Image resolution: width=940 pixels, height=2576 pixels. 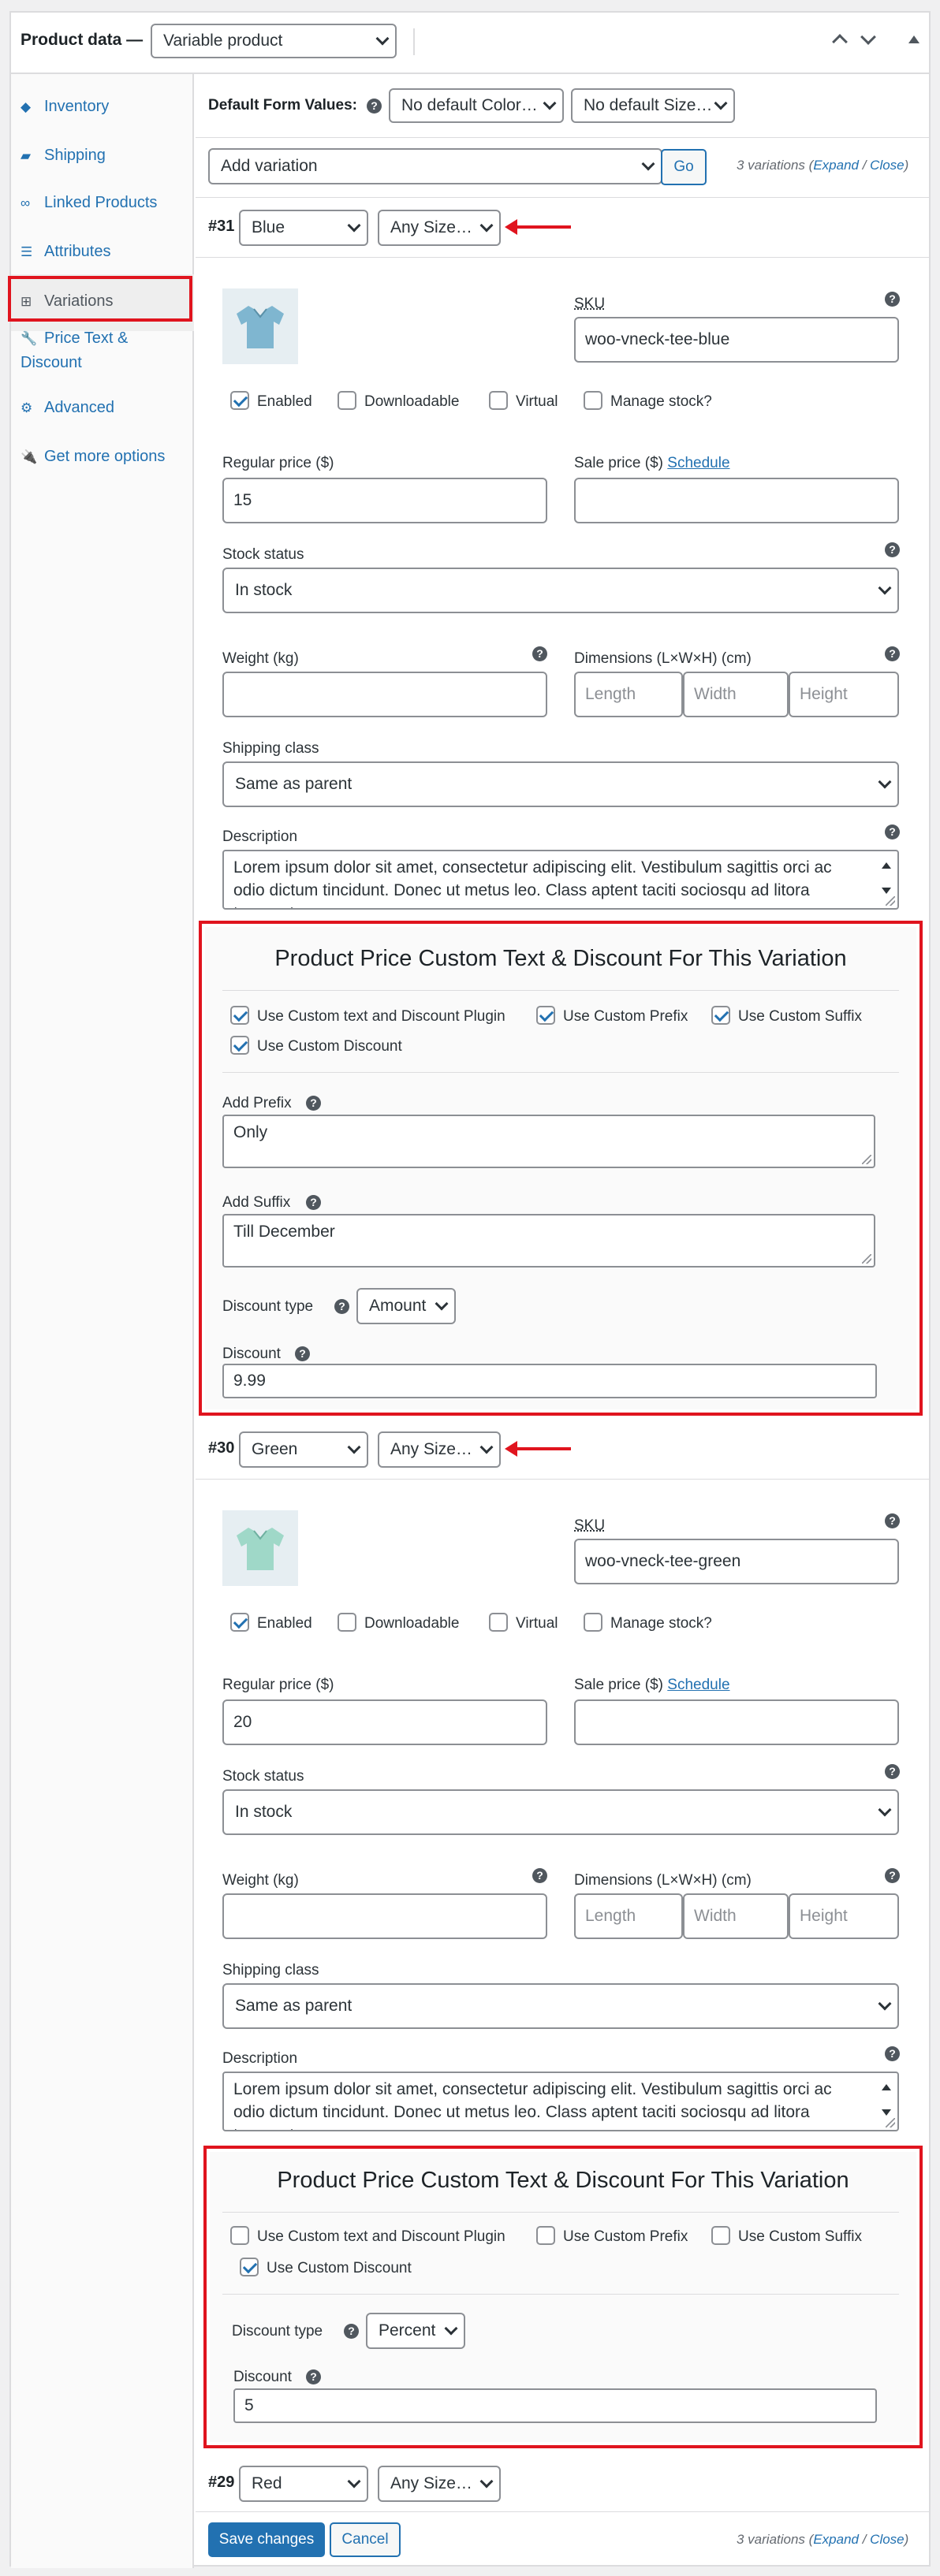 I want to click on sidebar-item-inventory: ◆ Inventory, so click(x=103, y=107).